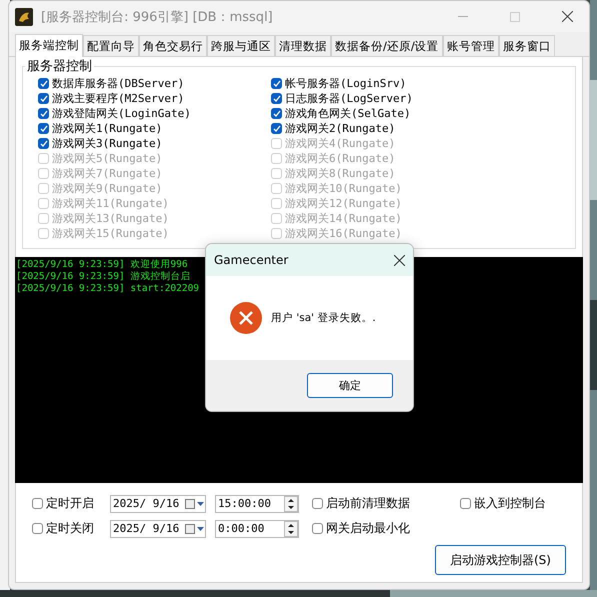 The width and height of the screenshot is (597, 597). What do you see at coordinates (70, 528) in the screenshot?
I see `checkbox-label: 定时关闭` at bounding box center [70, 528].